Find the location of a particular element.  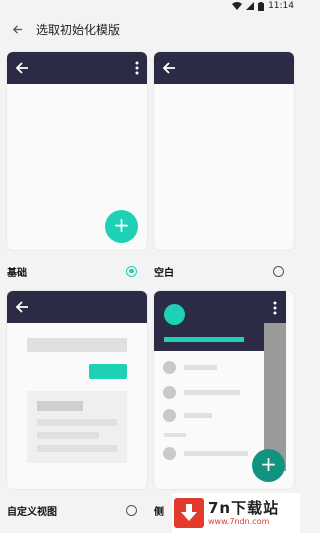

template-label: 空白 is located at coordinates (164, 273).